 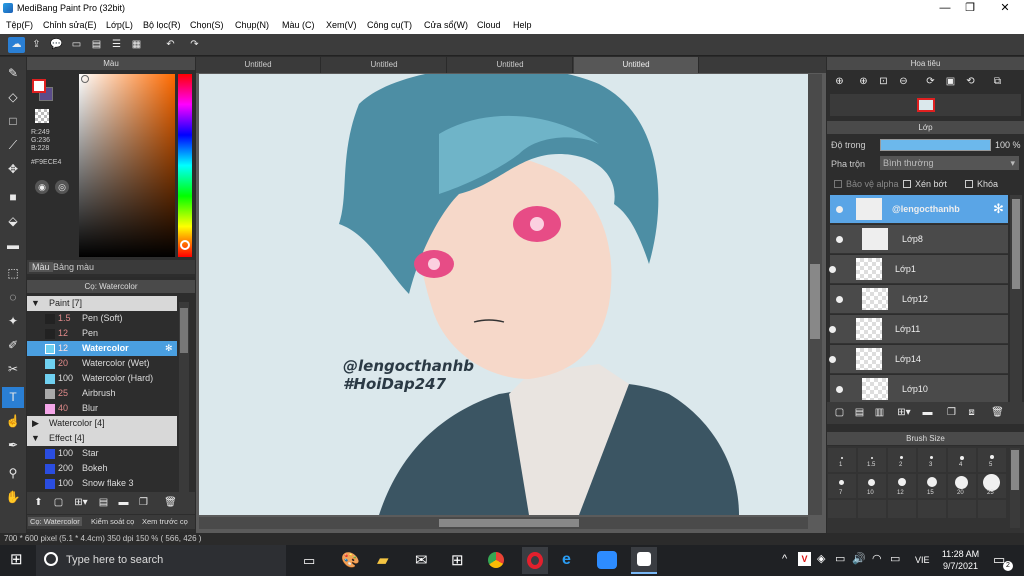 What do you see at coordinates (895, 558) in the screenshot?
I see `display-icon: ▭` at bounding box center [895, 558].